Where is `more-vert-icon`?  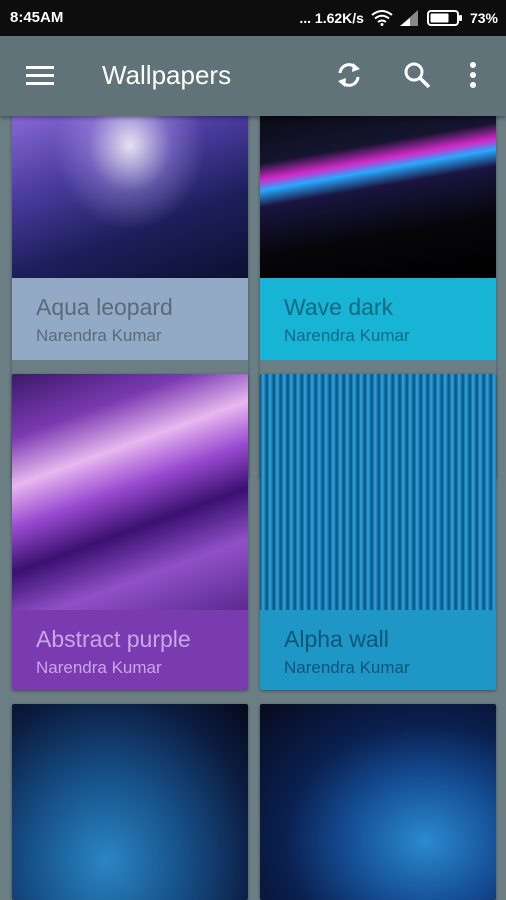
more-vert-icon is located at coordinates (473, 75).